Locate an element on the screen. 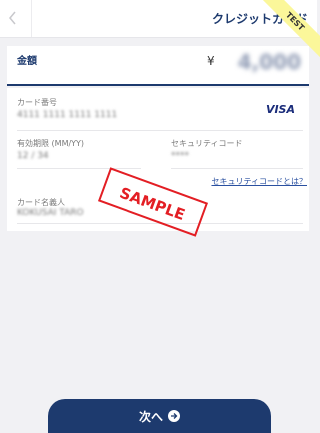 This screenshot has width=320, height=433. amount-panel: 金額 ¥ 4,000 is located at coordinates (158, 66).